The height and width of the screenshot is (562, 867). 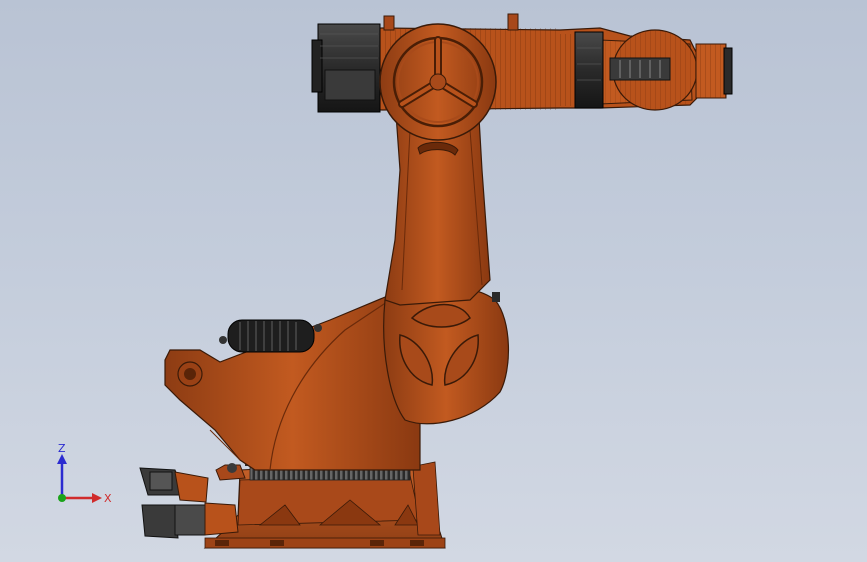 What do you see at coordinates (108, 498) in the screenshot?
I see `x-axis-label: X` at bounding box center [108, 498].